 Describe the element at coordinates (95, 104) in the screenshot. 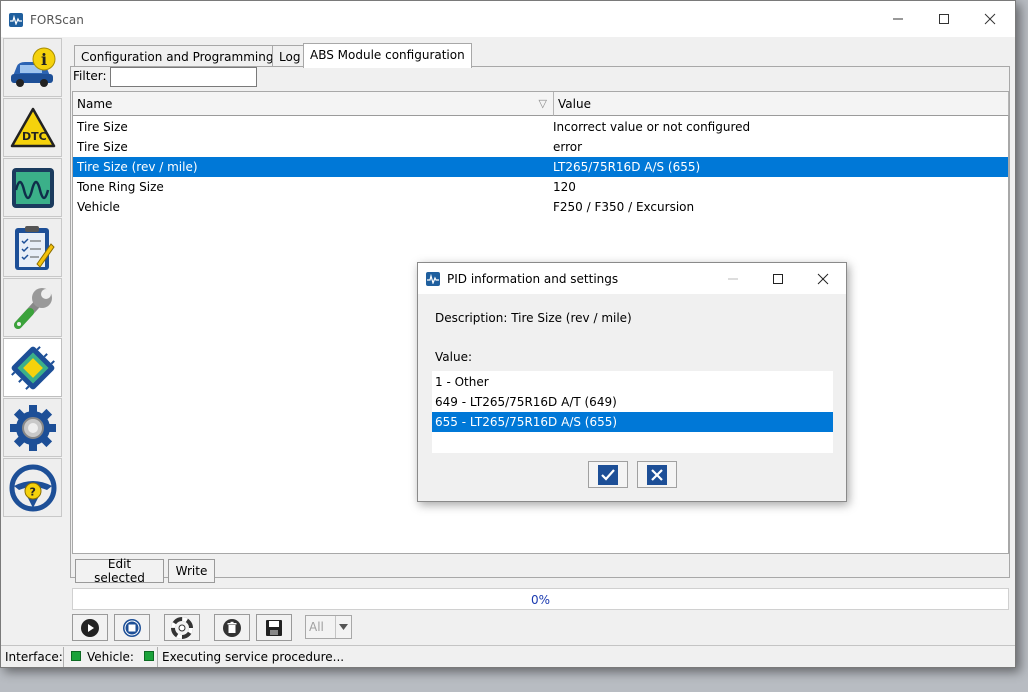

I see `column-header-name-label: Name` at that location.